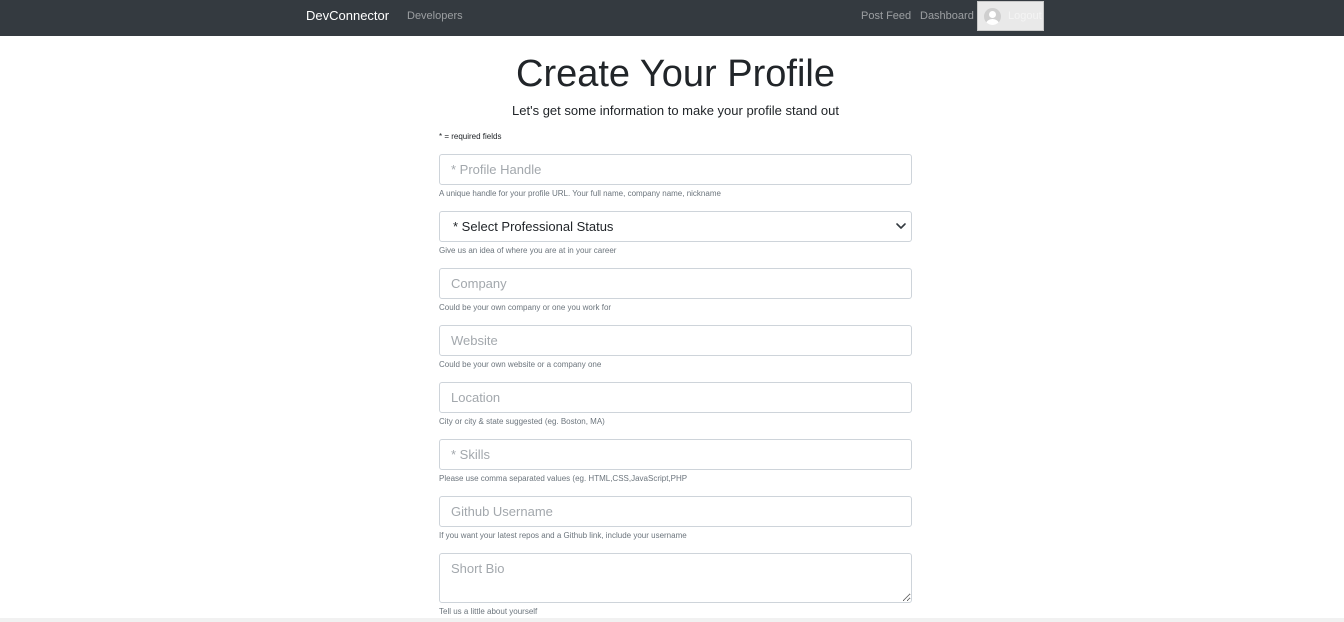 The height and width of the screenshot is (622, 1344). What do you see at coordinates (675, 74) in the screenshot?
I see `page-title: Create Your Profile` at bounding box center [675, 74].